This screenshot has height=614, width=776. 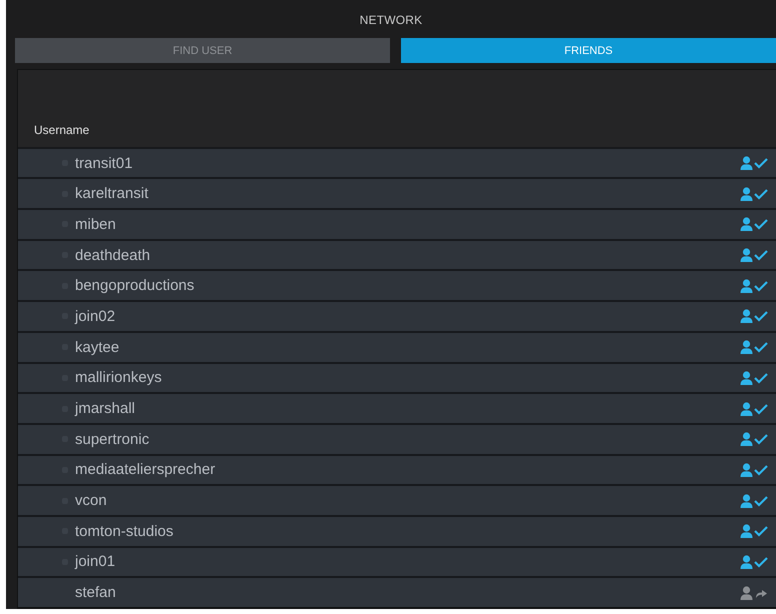 What do you see at coordinates (112, 193) in the screenshot?
I see `username: kareltransit` at bounding box center [112, 193].